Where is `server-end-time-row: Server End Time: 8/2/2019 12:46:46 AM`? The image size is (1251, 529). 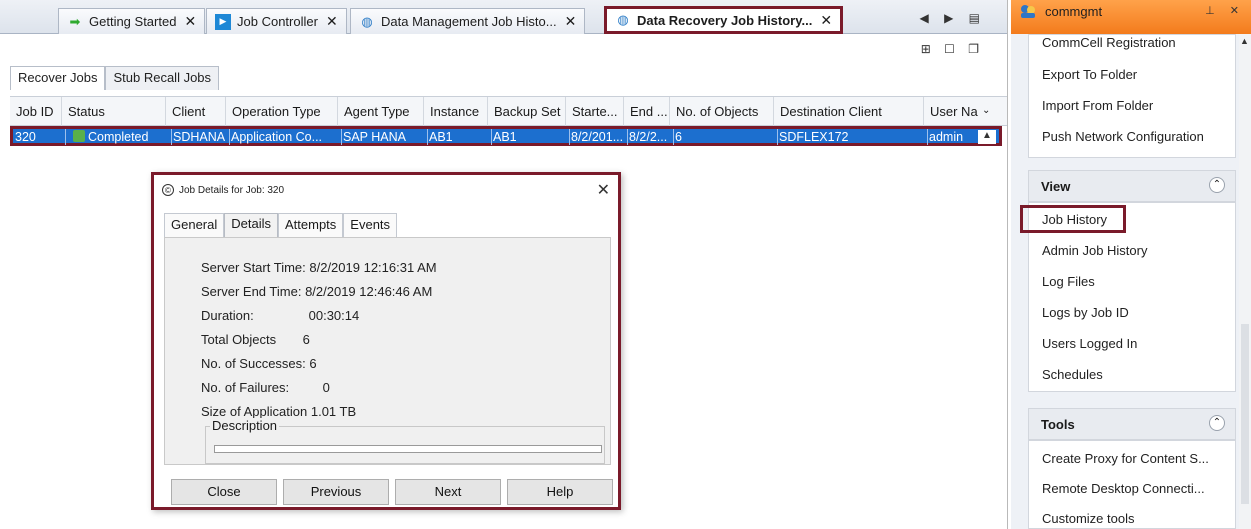 server-end-time-row: Server End Time: 8/2/2019 12:46:46 AM is located at coordinates (317, 291).